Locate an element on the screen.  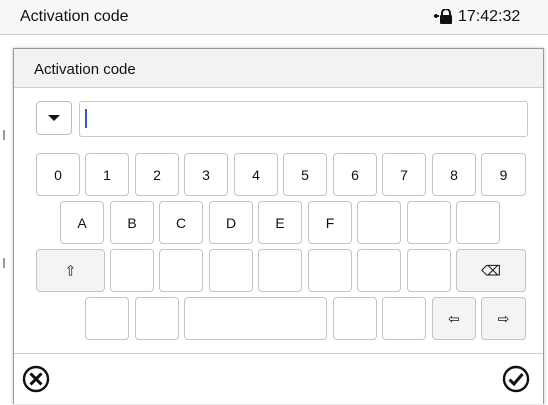
dialog-title: Activation code is located at coordinates (85, 69).